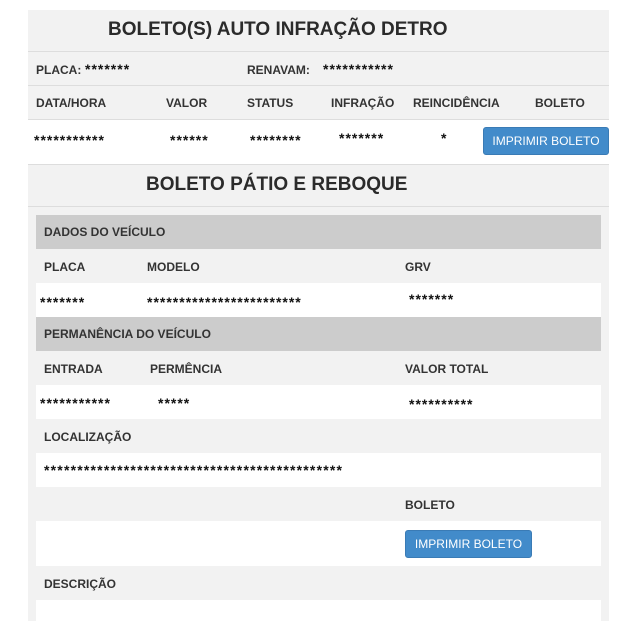 This screenshot has width=635, height=621. Describe the element at coordinates (88, 437) in the screenshot. I see `localizacao-label: LOCALIZAÇÃO` at that location.